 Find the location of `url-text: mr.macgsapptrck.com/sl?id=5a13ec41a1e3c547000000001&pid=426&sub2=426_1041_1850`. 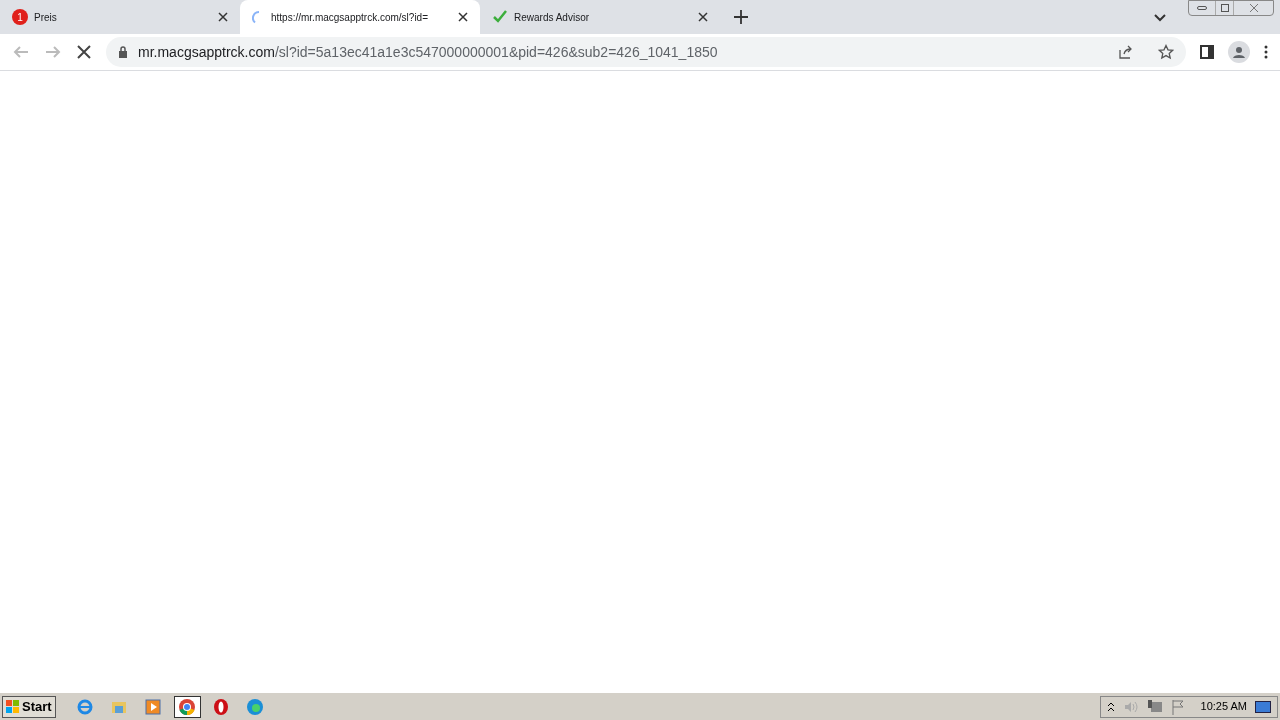

url-text: mr.macgsapptrck.com/sl?id=5a13ec41a1e3c547000000001&pid=426&sub2=426_1041_1850 is located at coordinates (428, 52).